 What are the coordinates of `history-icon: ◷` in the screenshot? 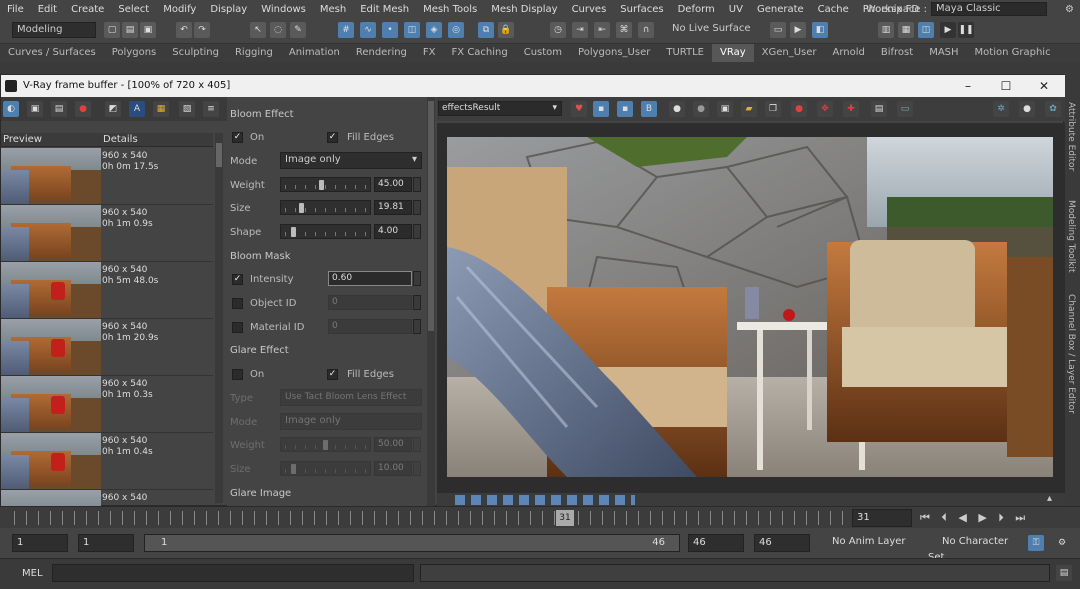 It's located at (558, 30).